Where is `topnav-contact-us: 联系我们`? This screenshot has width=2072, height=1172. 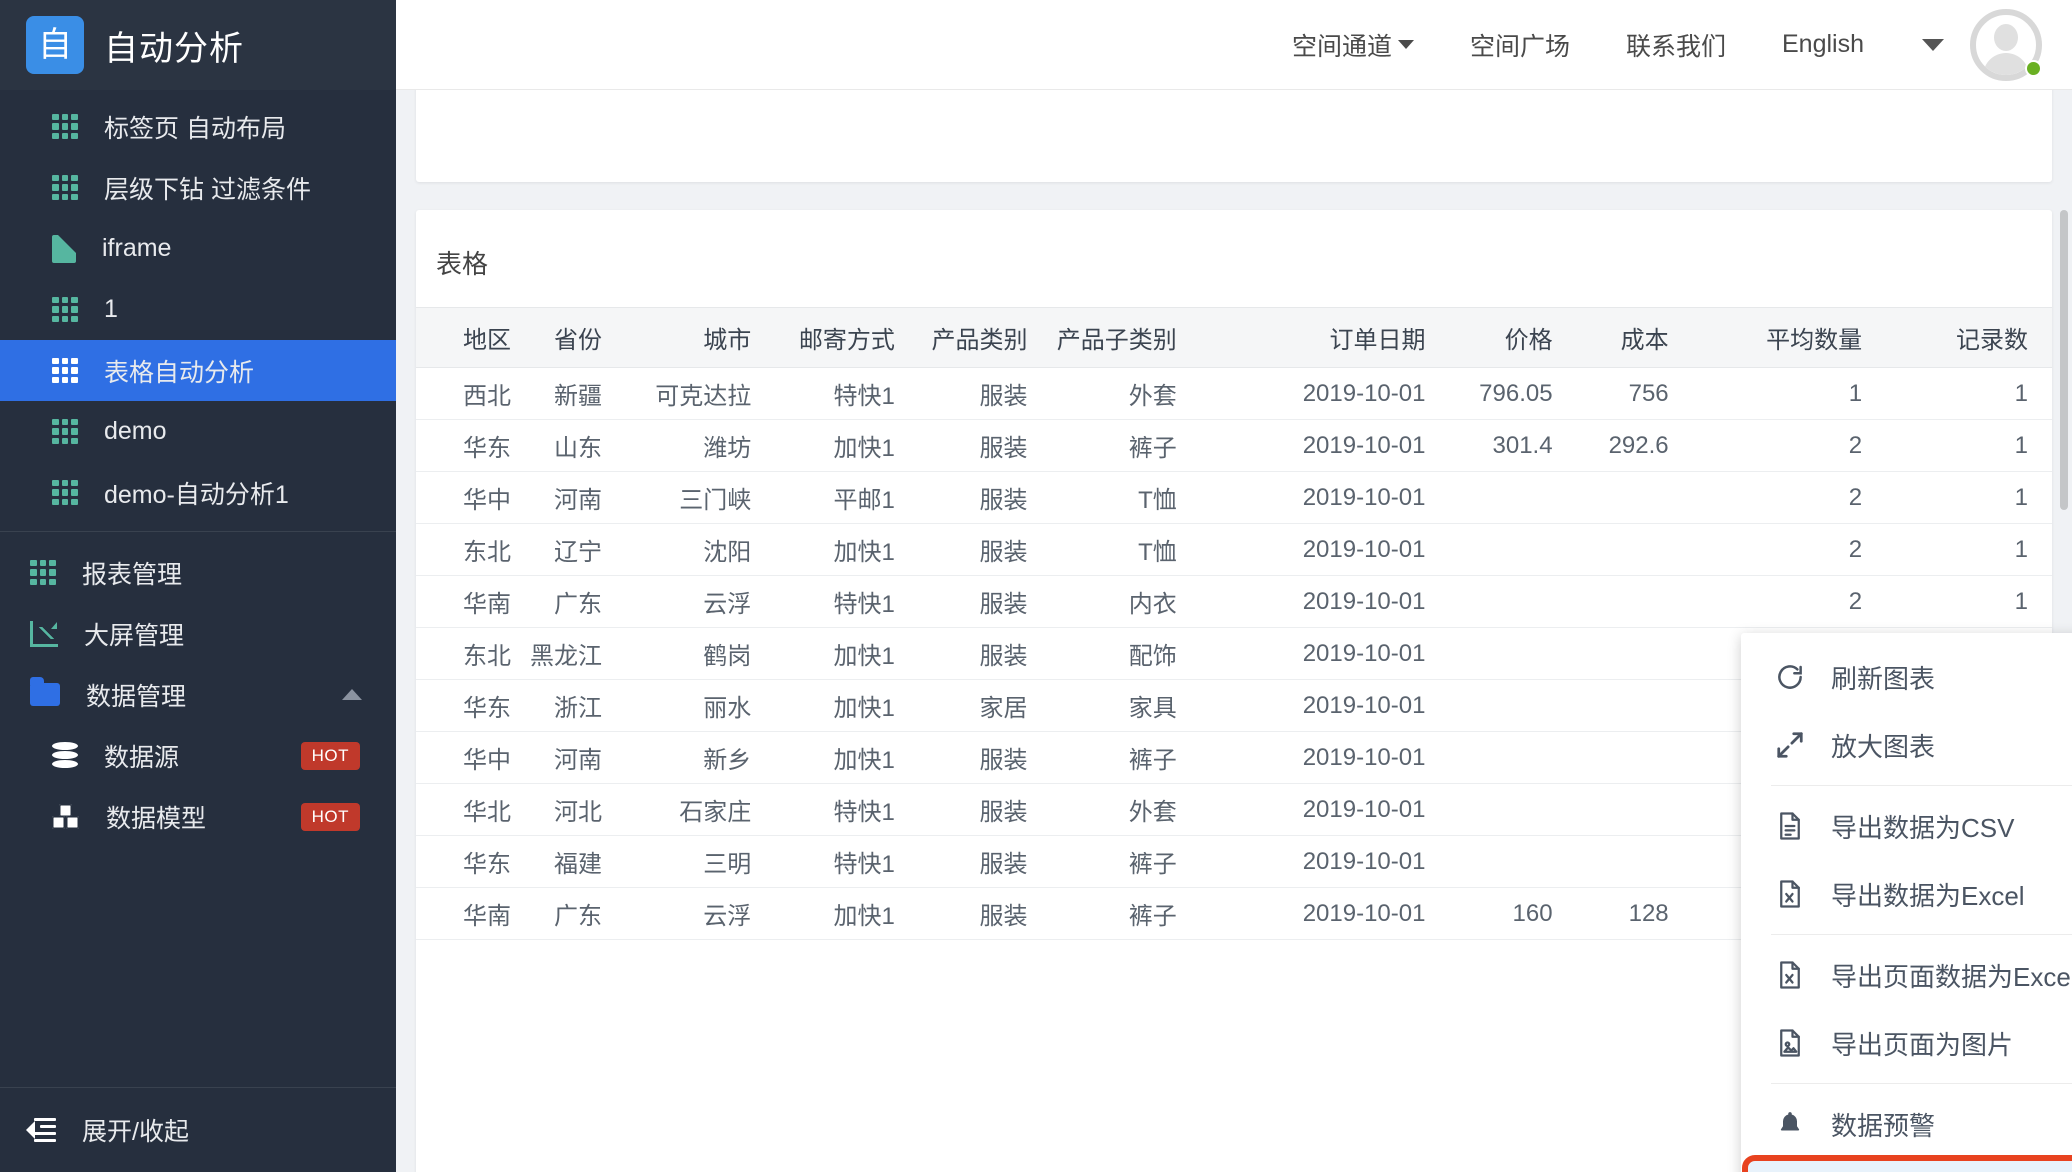
topnav-contact-us: 联系我们 is located at coordinates (1676, 45).